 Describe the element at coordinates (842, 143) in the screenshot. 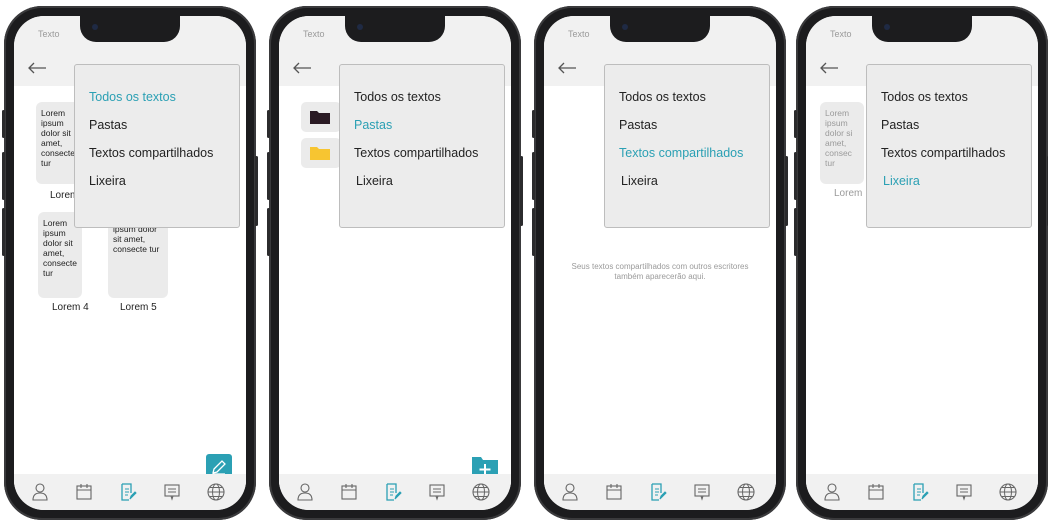

I see `trashed-text-card: Lorem ipsum dolor si amet, consec tur` at that location.